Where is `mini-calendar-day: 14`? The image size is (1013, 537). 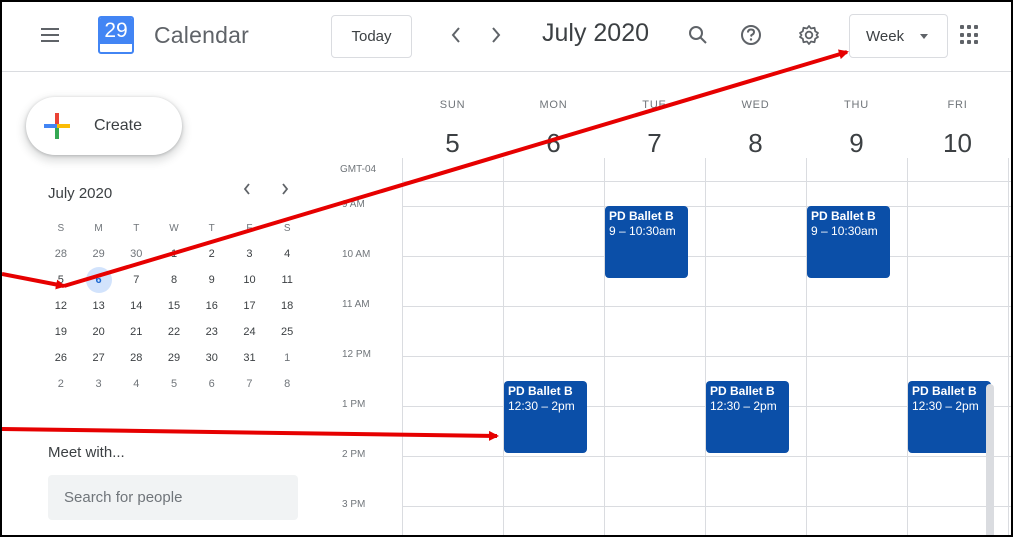
mini-calendar-day: 14 is located at coordinates (136, 306).